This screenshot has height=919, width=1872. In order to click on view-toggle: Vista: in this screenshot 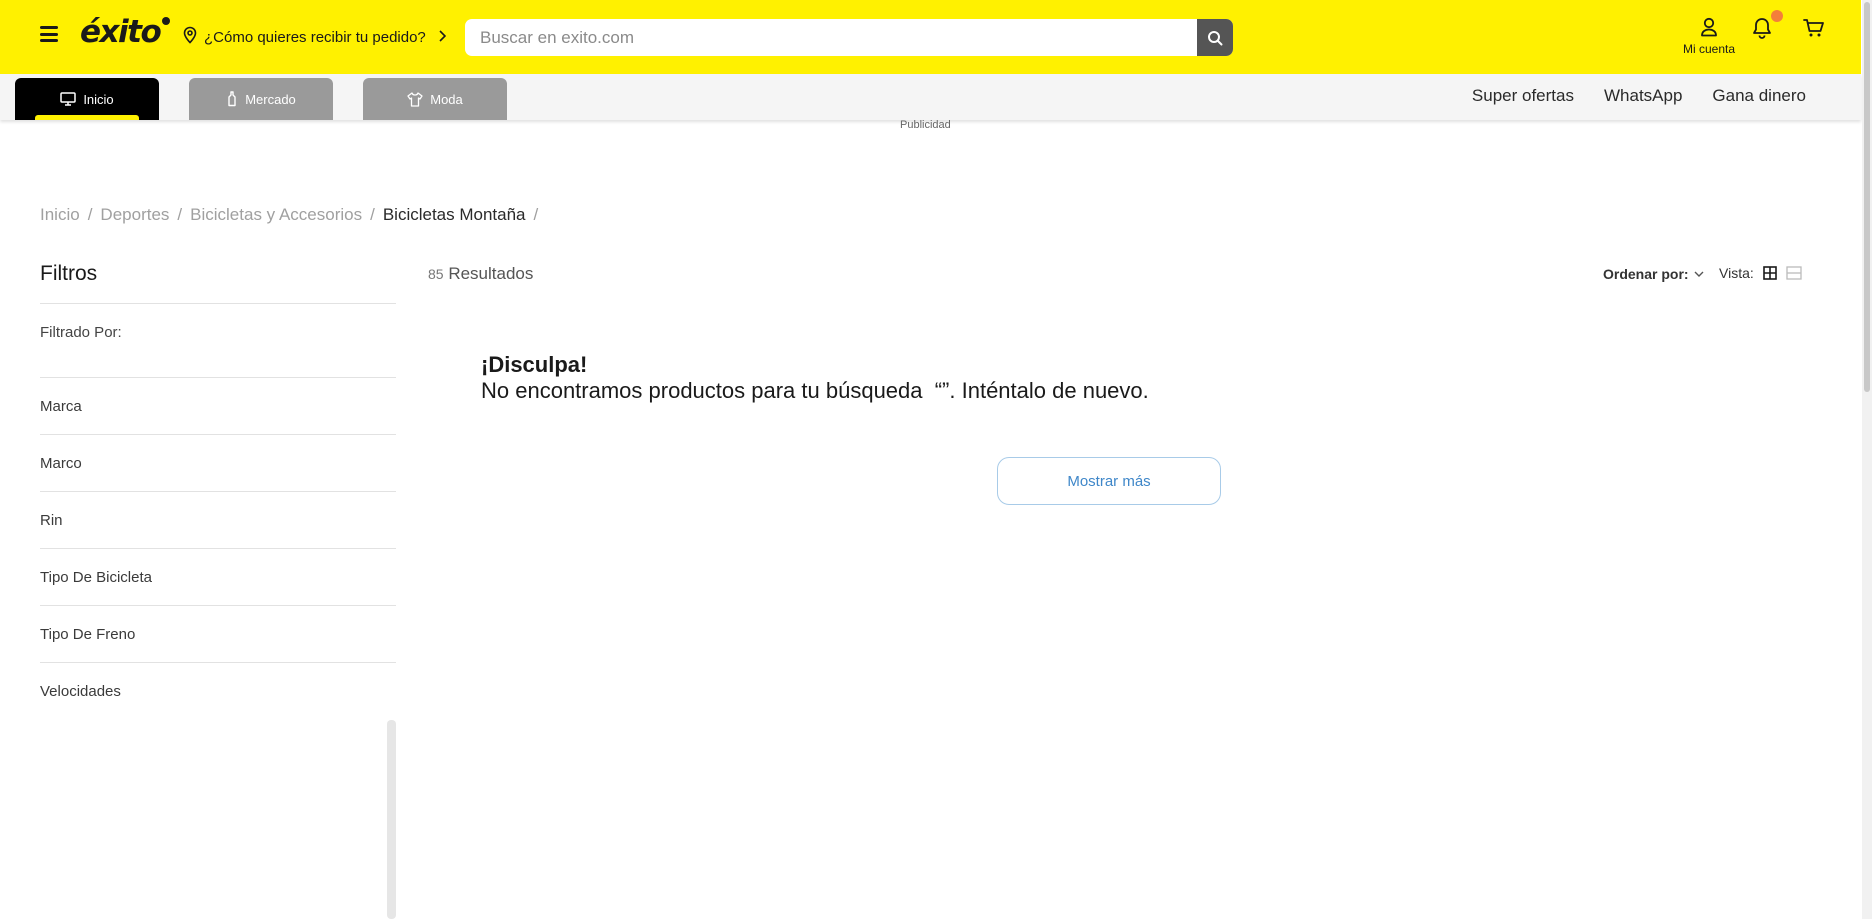, I will do `click(1760, 273)`.